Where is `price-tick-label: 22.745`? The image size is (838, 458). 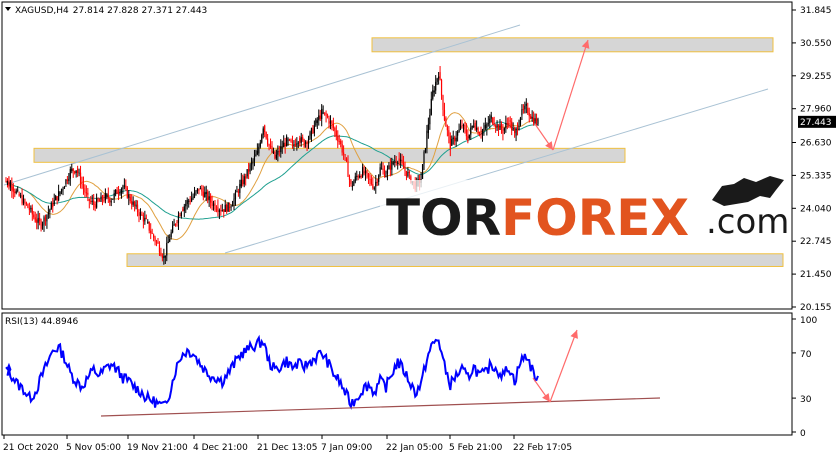 price-tick-label: 22.745 is located at coordinates (816, 242).